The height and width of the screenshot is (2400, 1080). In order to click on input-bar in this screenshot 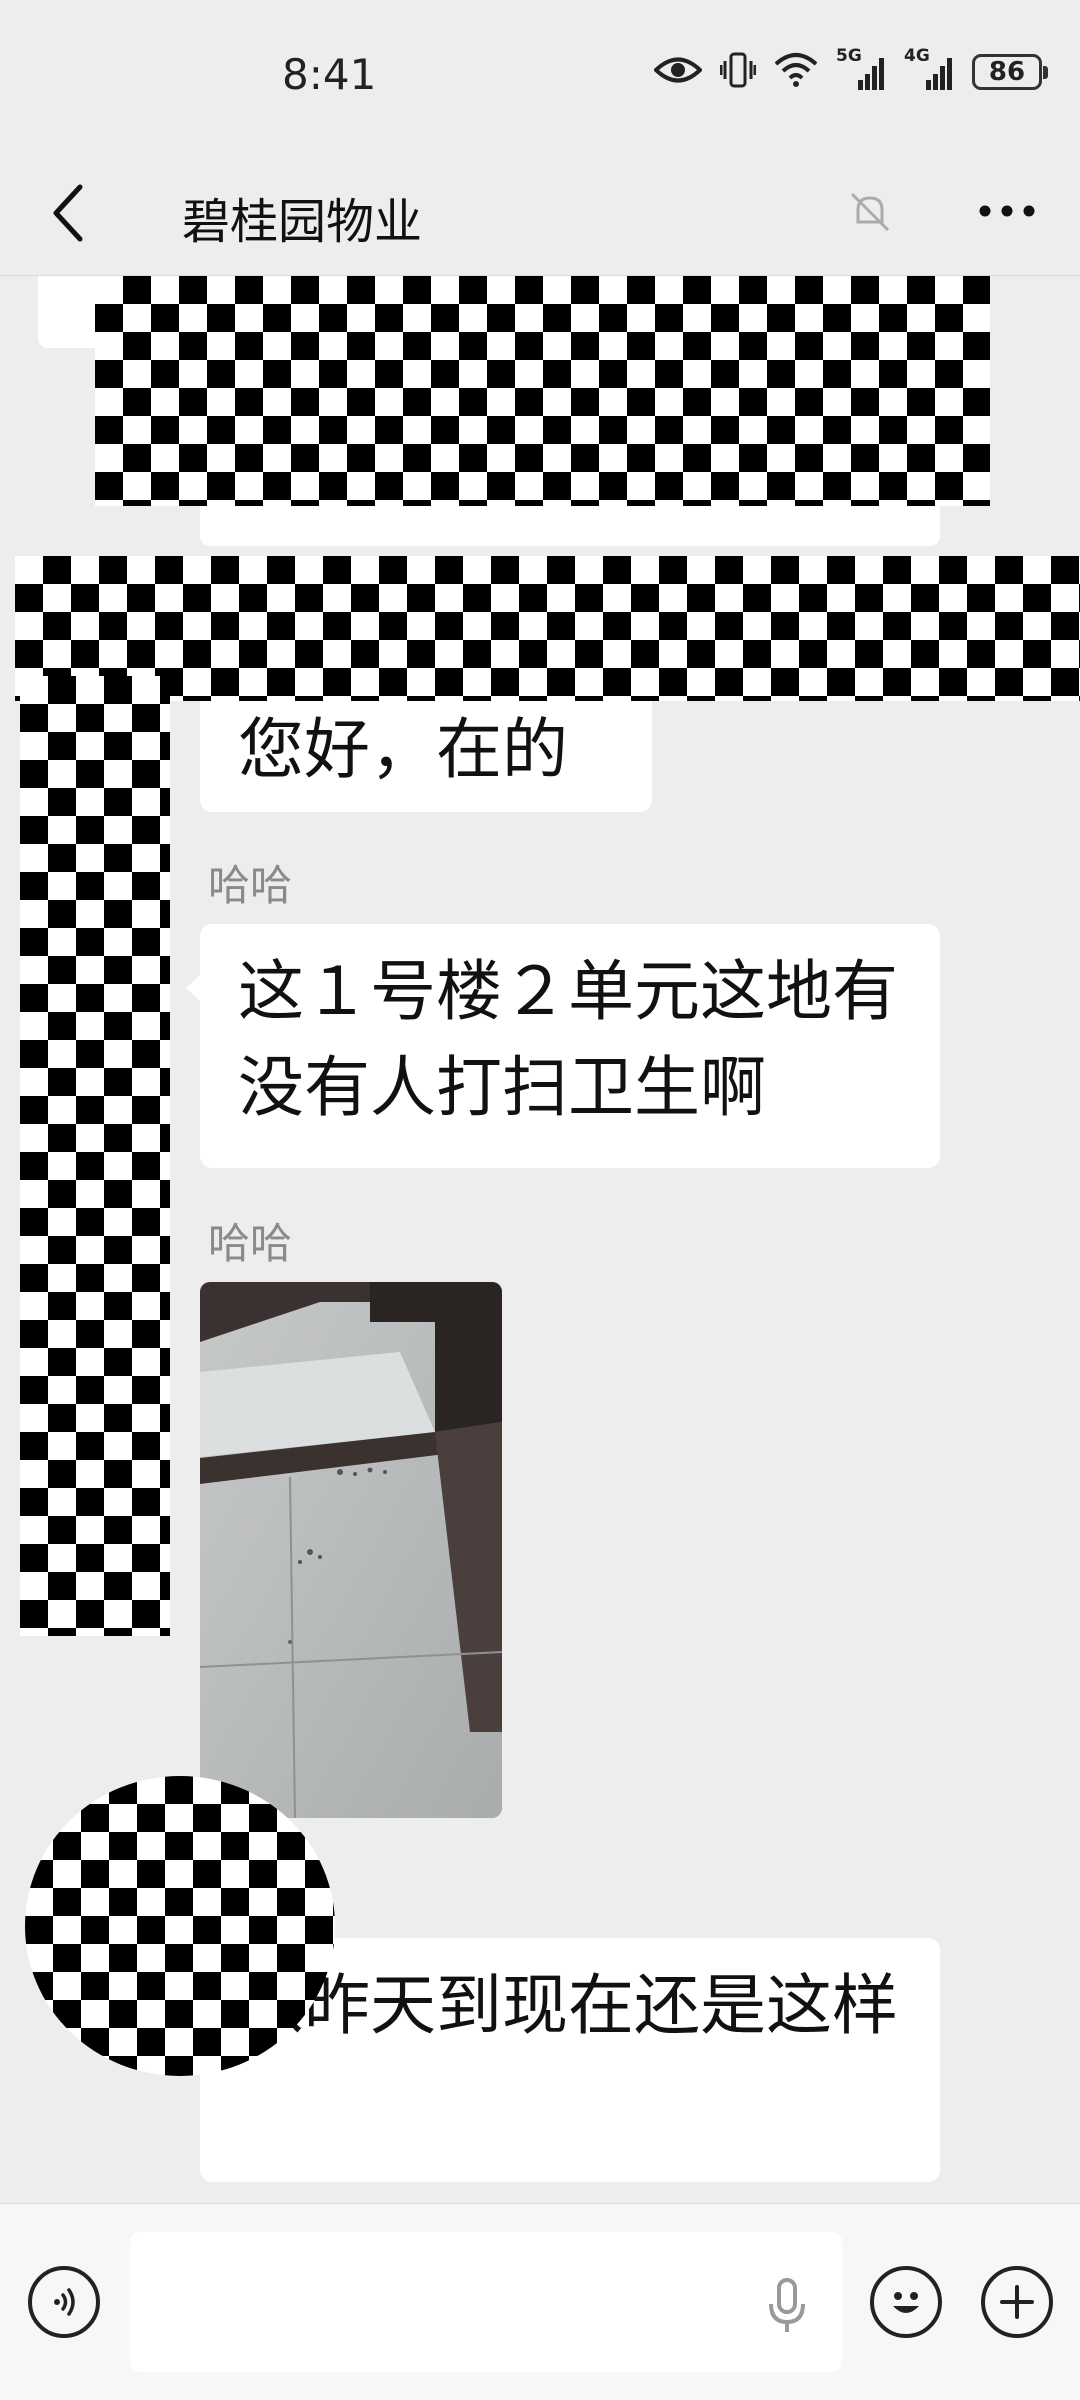, I will do `click(540, 2301)`.